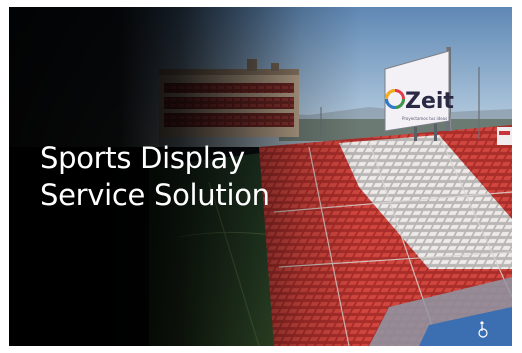 The image size is (522, 353). I want to click on hero-headline: Sports Display Service Solution, so click(155, 177).